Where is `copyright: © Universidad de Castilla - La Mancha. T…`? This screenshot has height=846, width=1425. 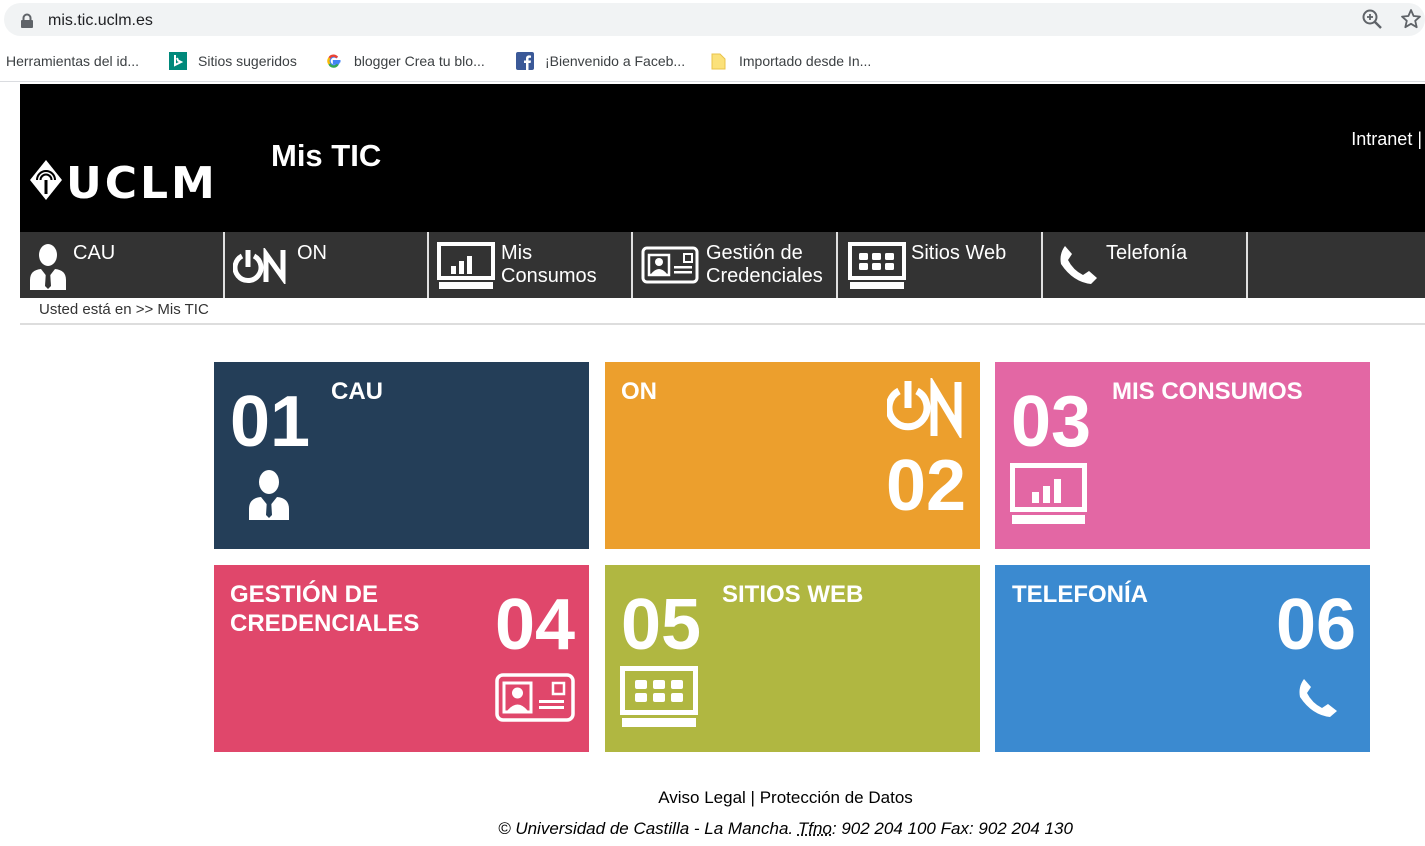 copyright: © Universidad de Castilla - La Mancha. T… is located at coordinates (785, 828).